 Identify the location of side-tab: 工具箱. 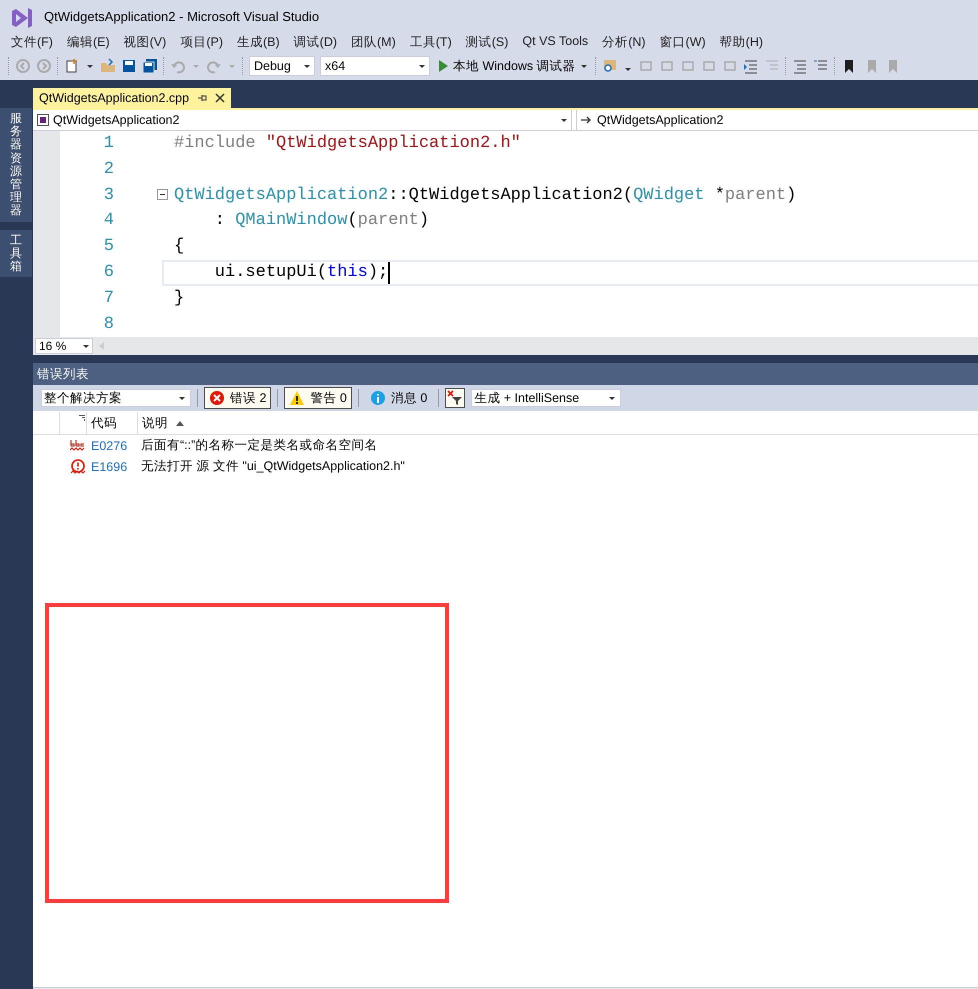
(16, 254).